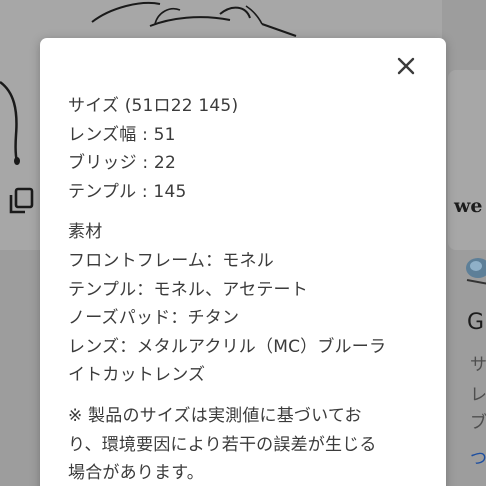  What do you see at coordinates (153, 106) in the screenshot?
I see `size-title: サイズ (51ロ22 145)` at bounding box center [153, 106].